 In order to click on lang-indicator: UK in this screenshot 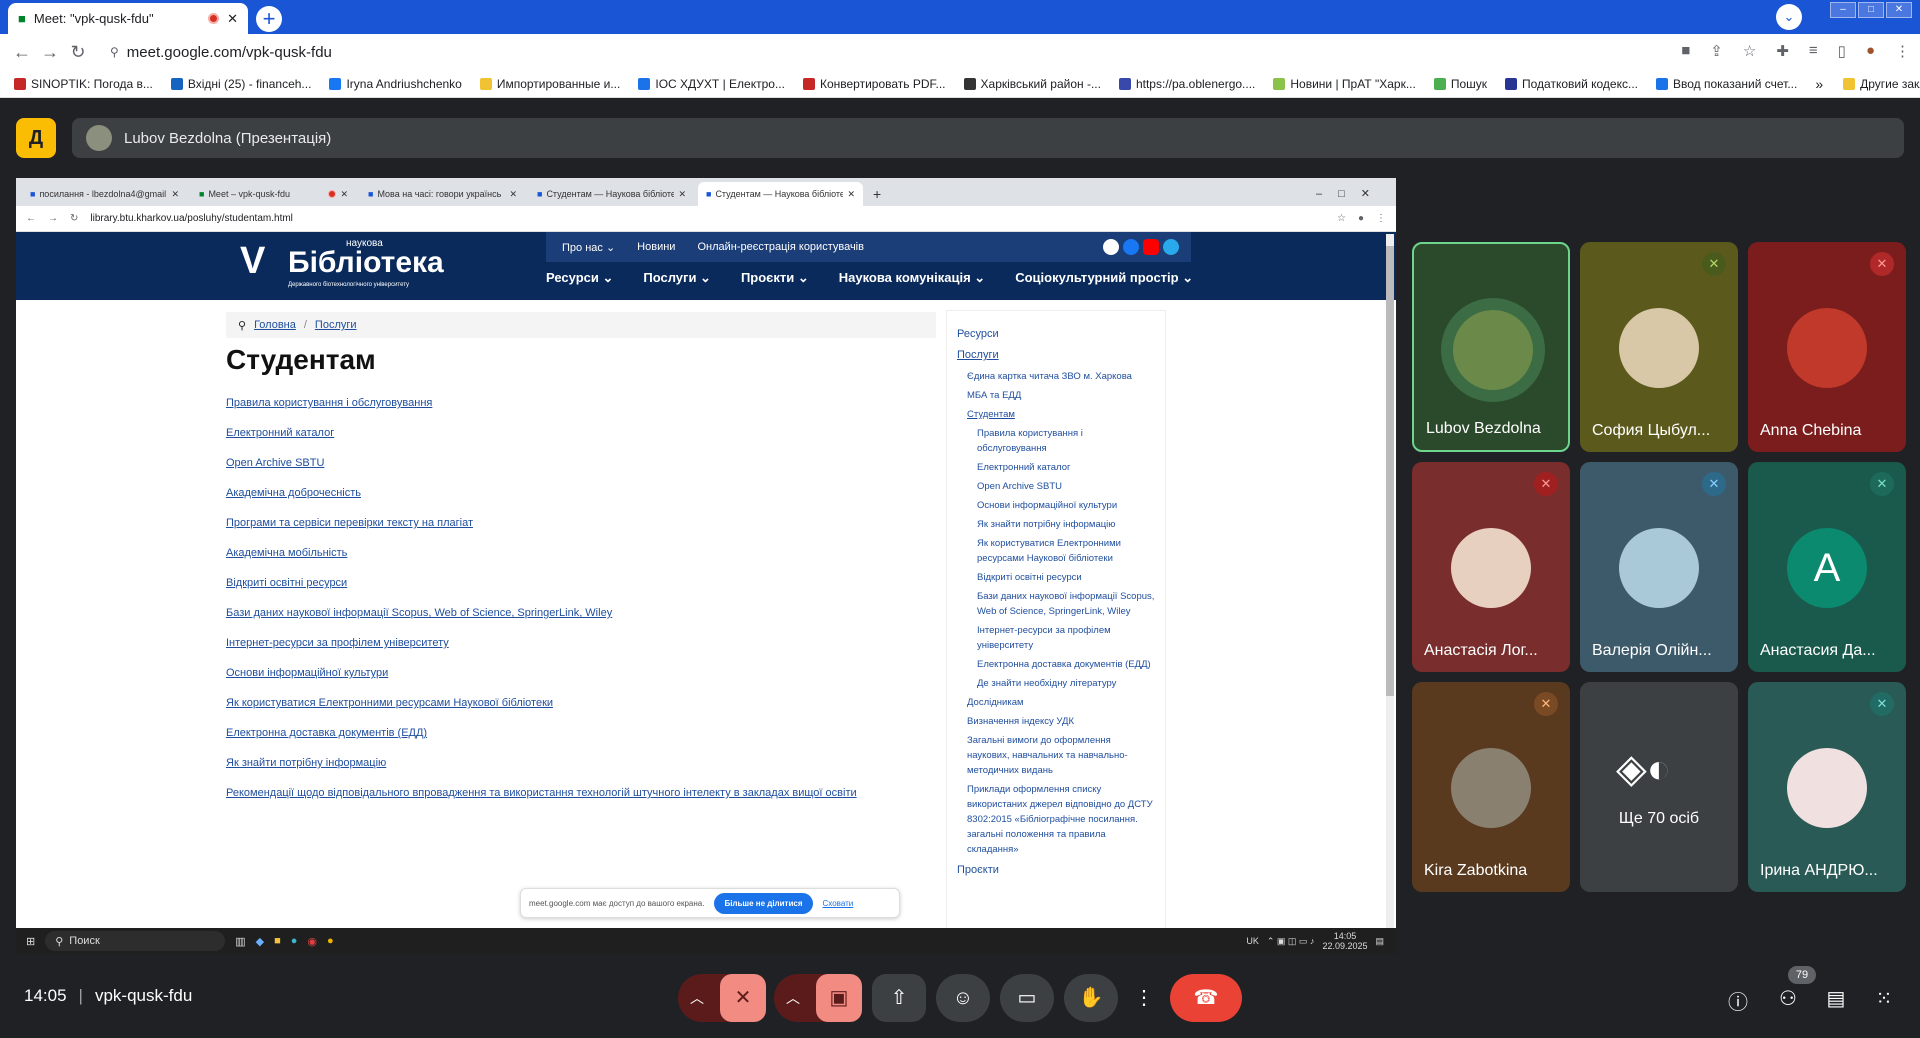, I will do `click(1252, 941)`.